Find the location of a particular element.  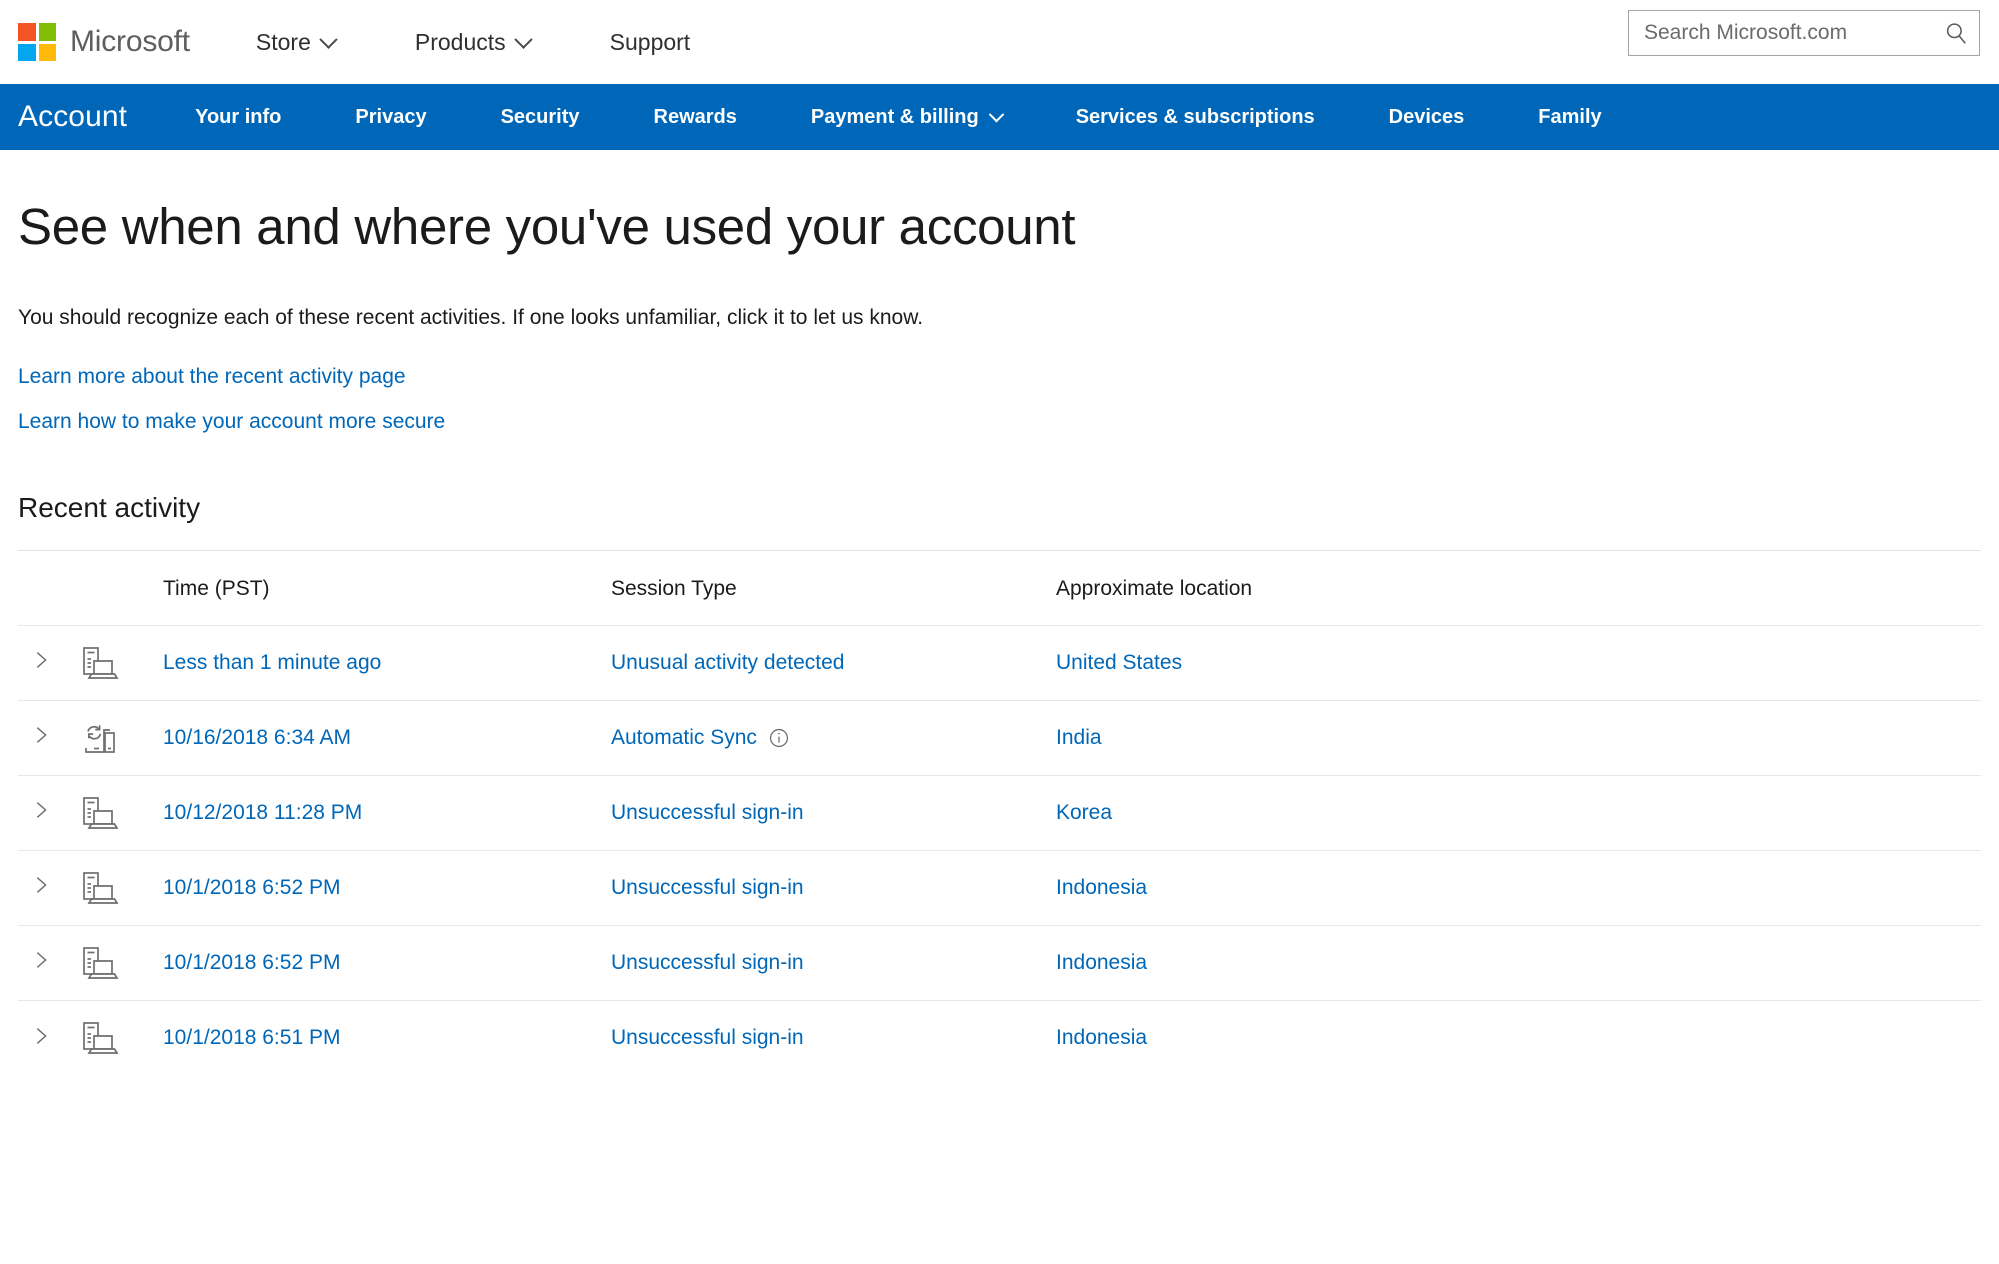

row-time-cell: 10/1/2018 6:52 PM is located at coordinates (387, 887).